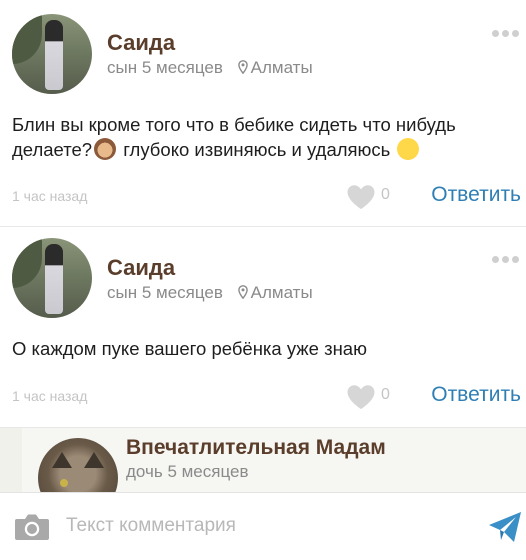  I want to click on comment-input, so click(266, 526).